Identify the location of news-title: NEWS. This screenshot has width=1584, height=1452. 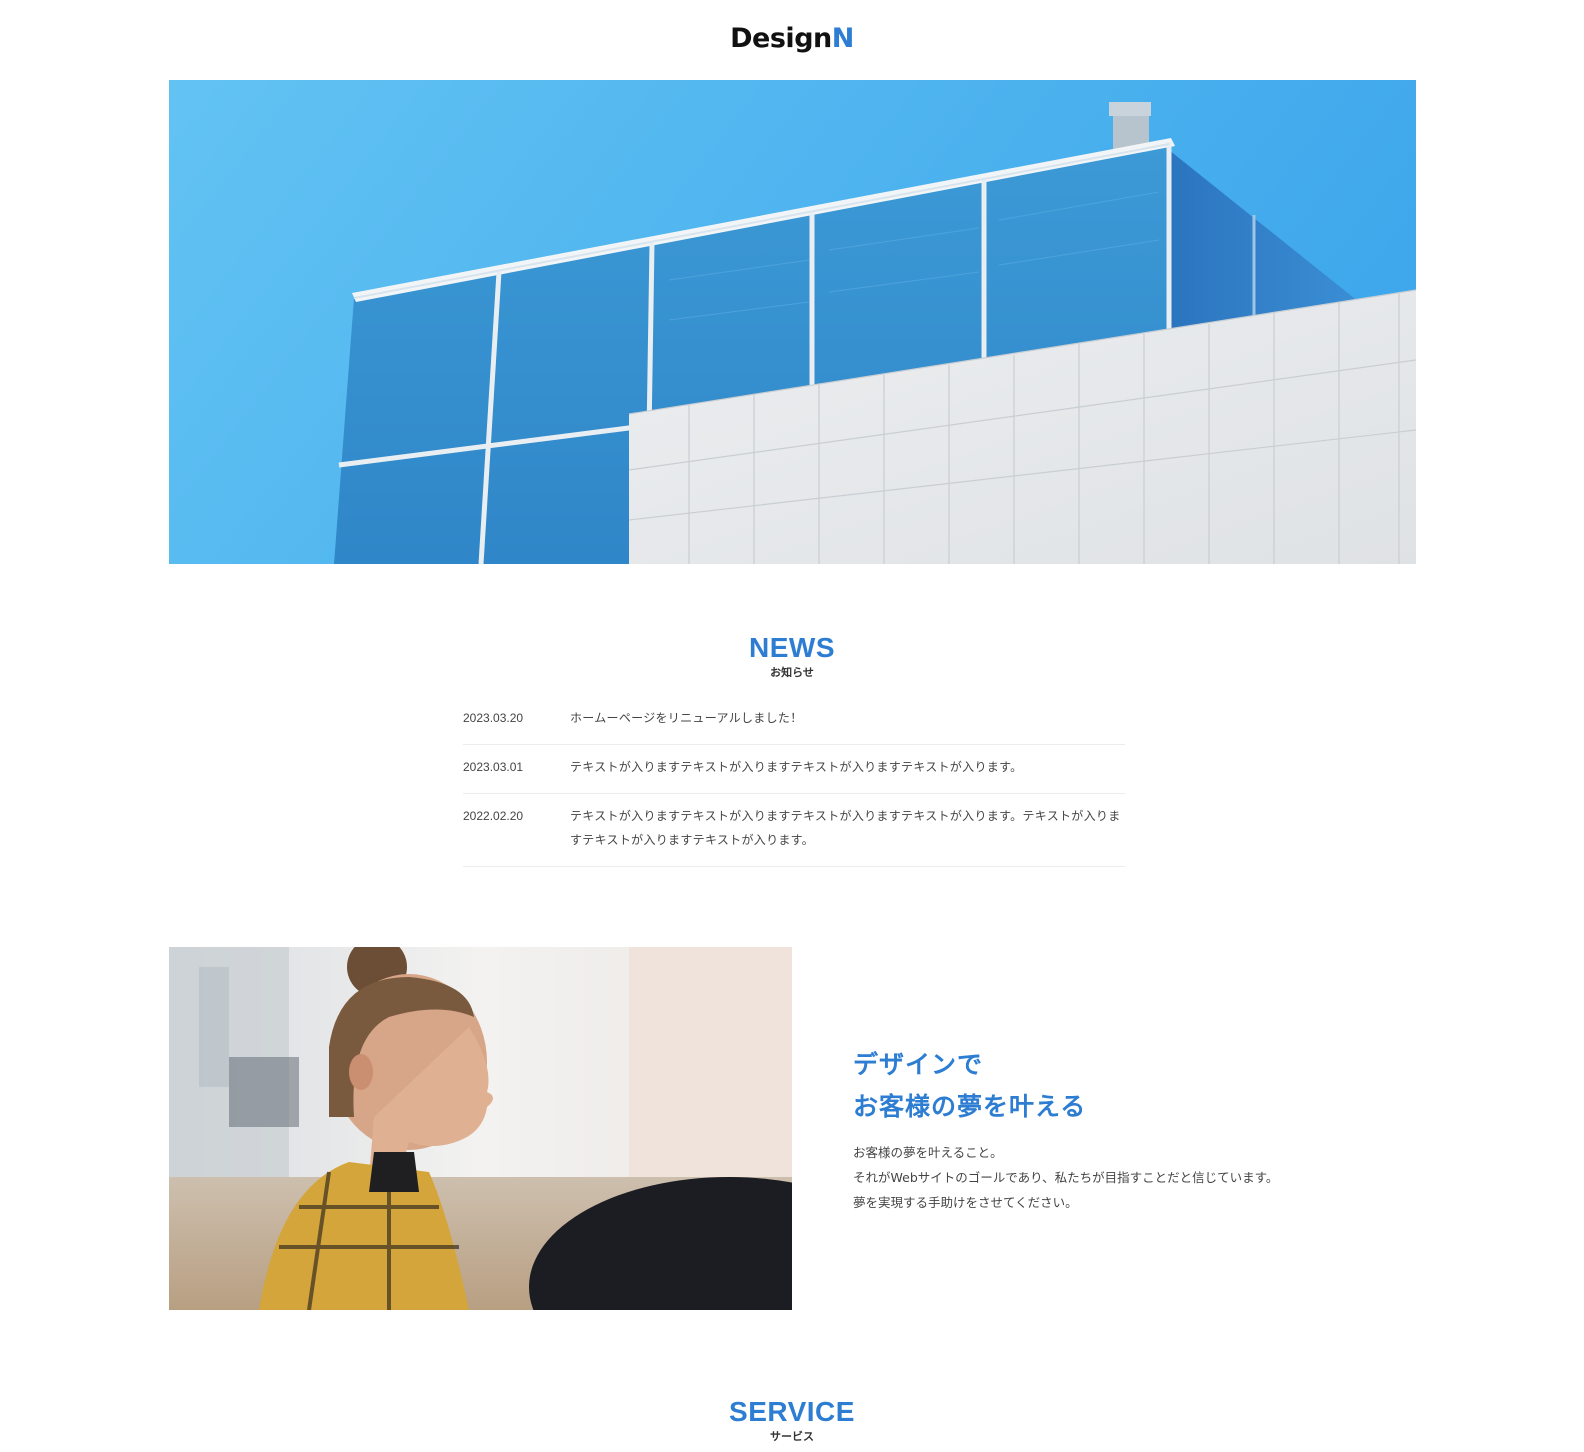
(792, 647).